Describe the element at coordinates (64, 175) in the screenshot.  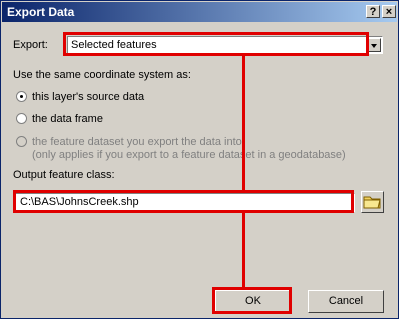
I see `output-feature-class-label: Output feature class:` at that location.